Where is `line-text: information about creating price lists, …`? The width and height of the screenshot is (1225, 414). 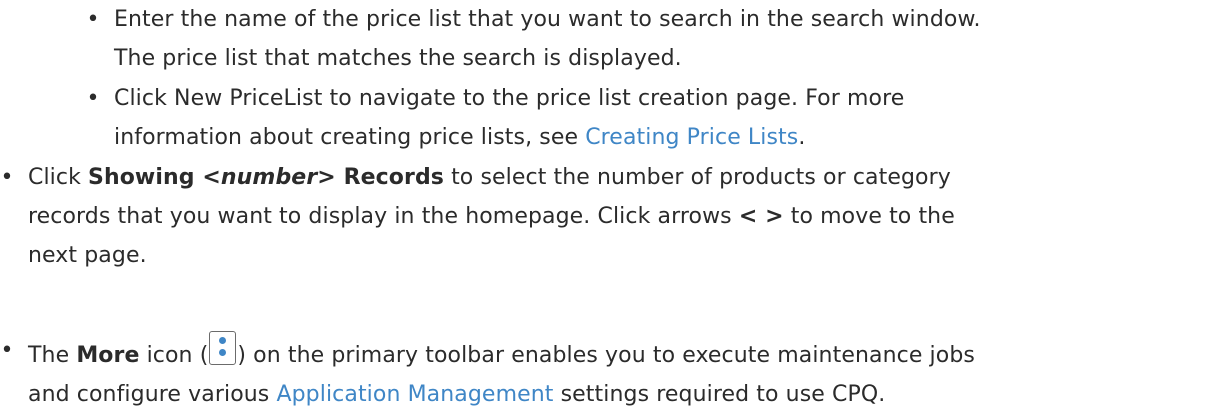
line-text: information about creating price lists, … is located at coordinates (350, 137).